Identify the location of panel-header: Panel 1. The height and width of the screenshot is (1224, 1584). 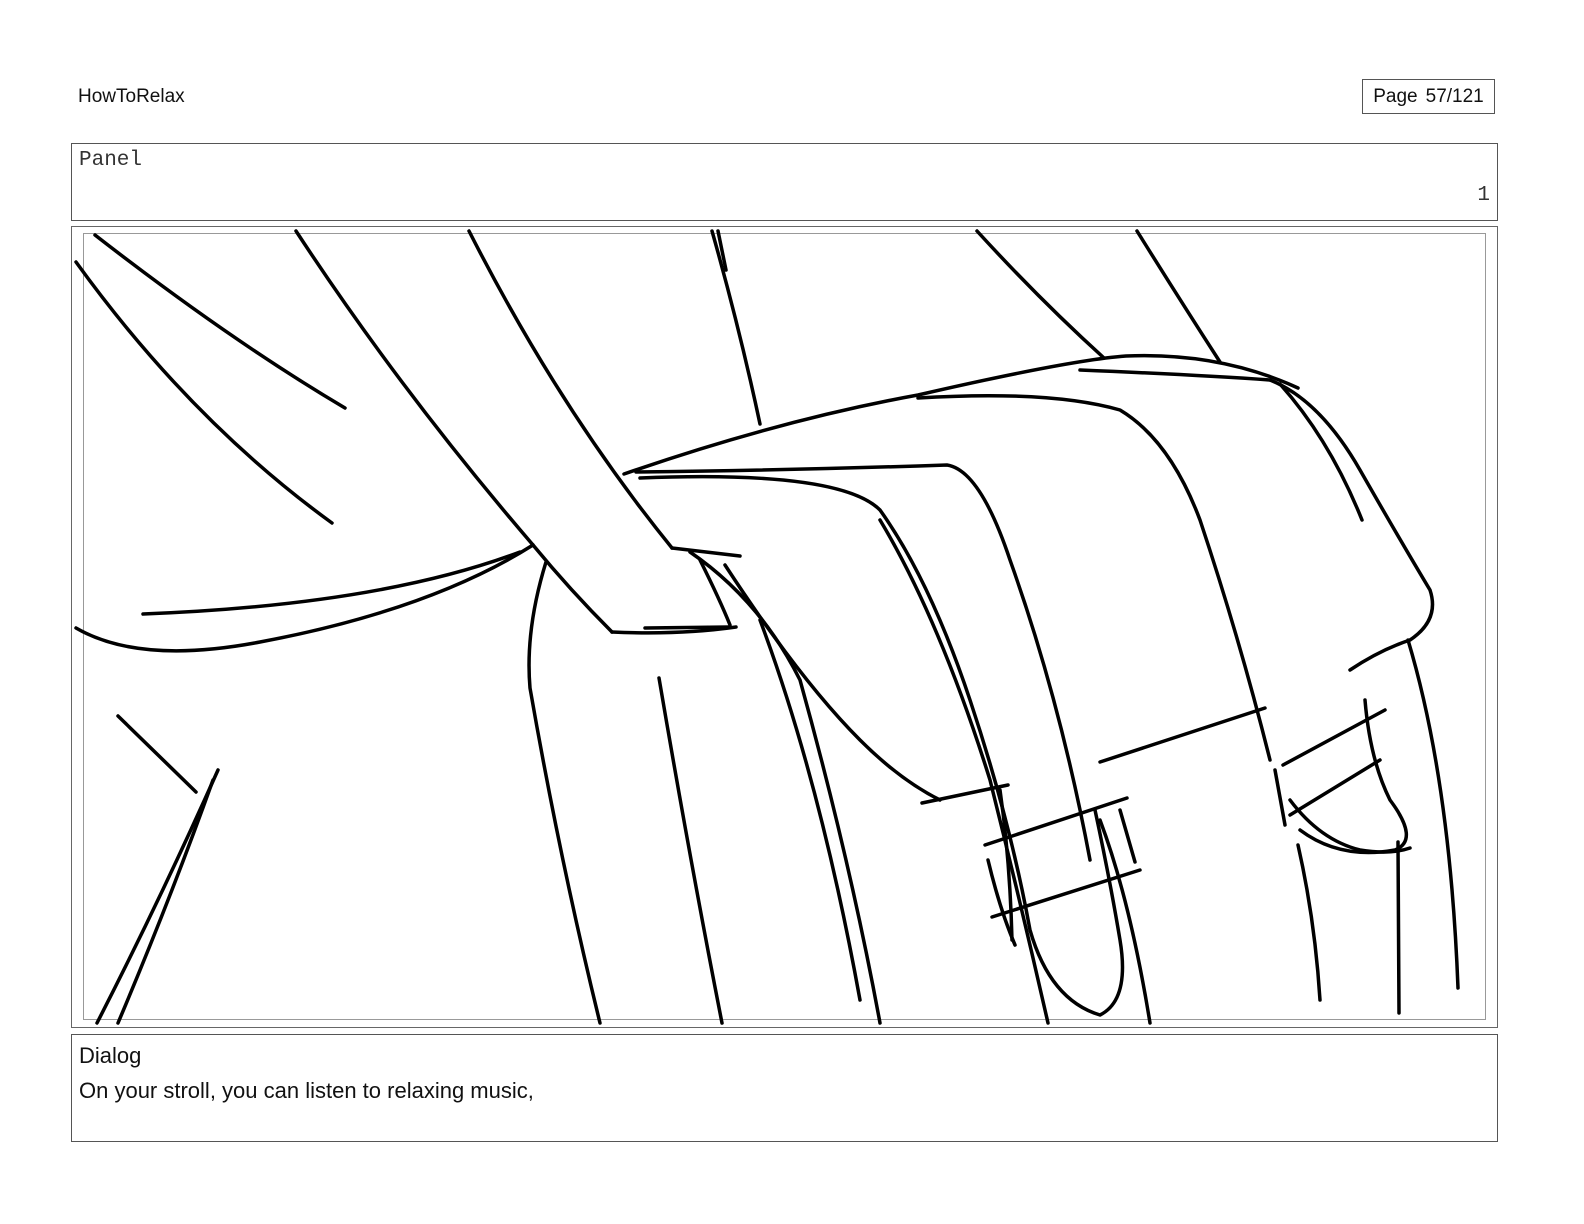
(784, 182).